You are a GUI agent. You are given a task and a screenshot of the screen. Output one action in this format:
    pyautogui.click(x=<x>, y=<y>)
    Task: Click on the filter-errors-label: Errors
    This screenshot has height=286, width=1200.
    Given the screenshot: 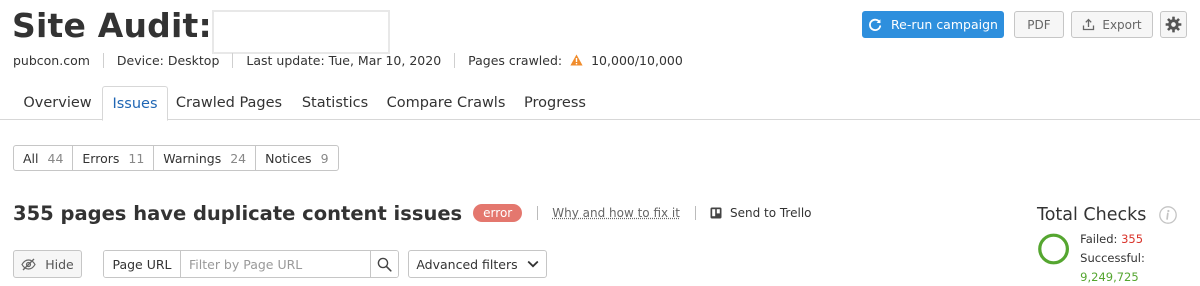 What is the action you would take?
    pyautogui.click(x=101, y=158)
    